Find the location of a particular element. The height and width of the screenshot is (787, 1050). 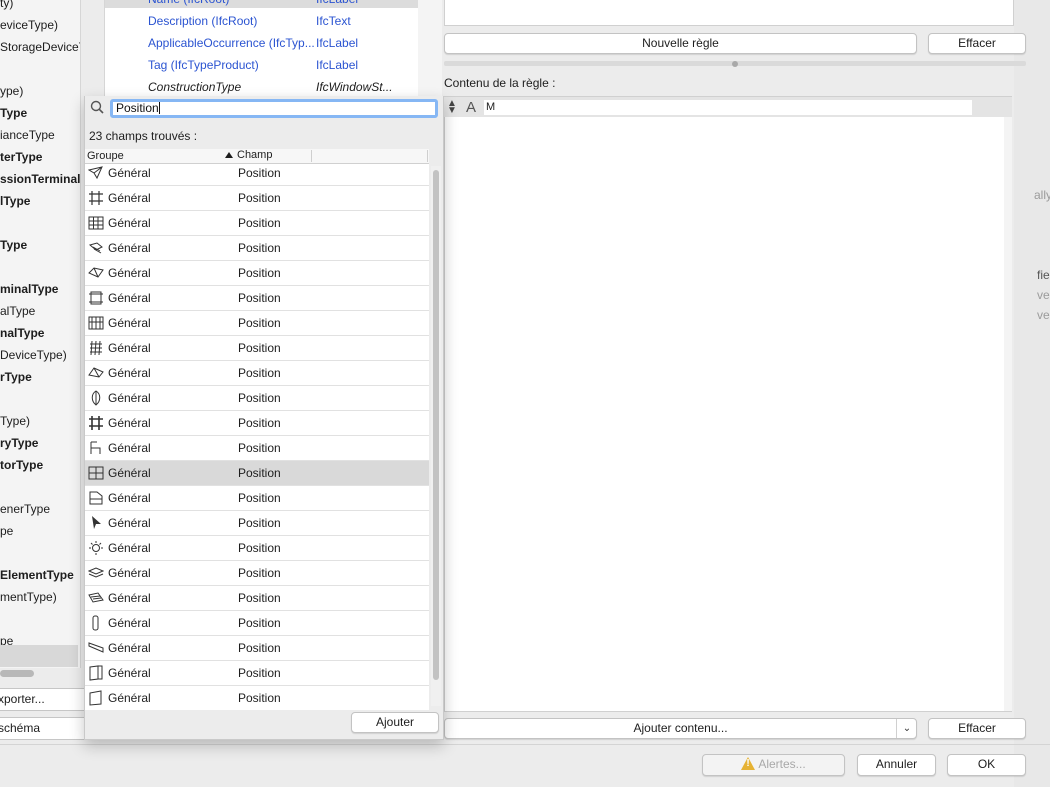

schema-tree-item: ryType is located at coordinates (19, 443).